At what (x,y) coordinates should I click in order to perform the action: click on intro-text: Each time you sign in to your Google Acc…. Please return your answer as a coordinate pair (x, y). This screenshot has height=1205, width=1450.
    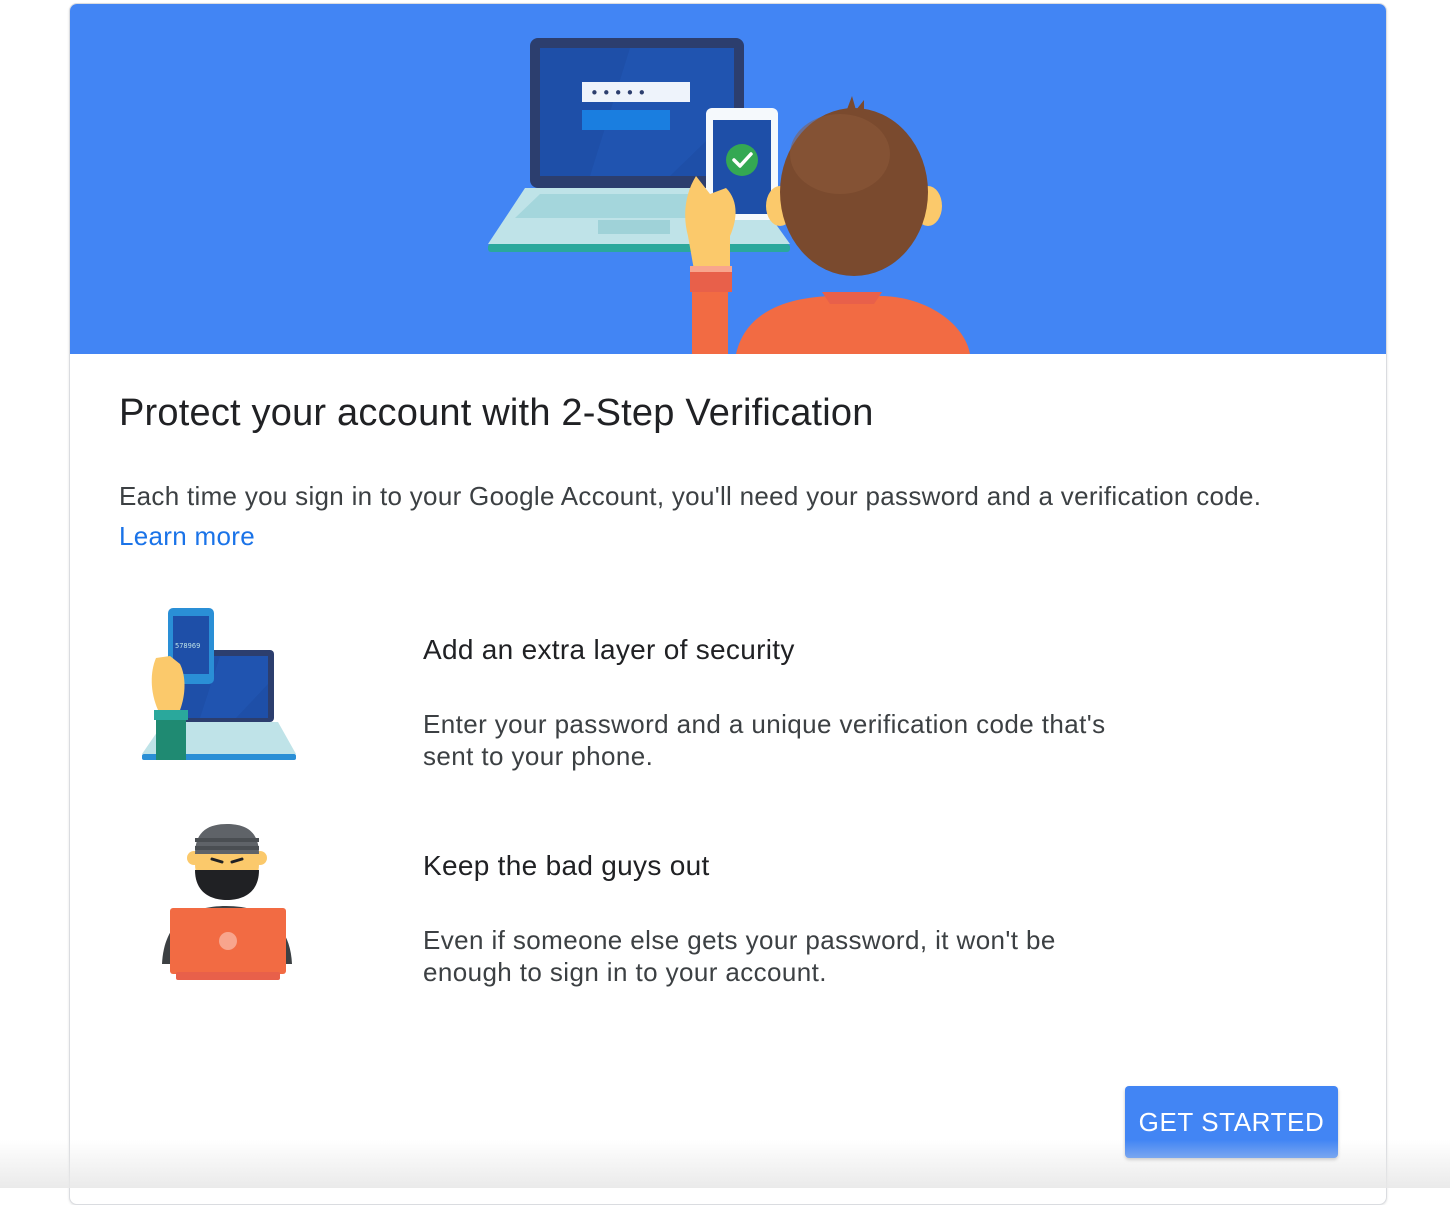
    Looking at the image, I should click on (690, 496).